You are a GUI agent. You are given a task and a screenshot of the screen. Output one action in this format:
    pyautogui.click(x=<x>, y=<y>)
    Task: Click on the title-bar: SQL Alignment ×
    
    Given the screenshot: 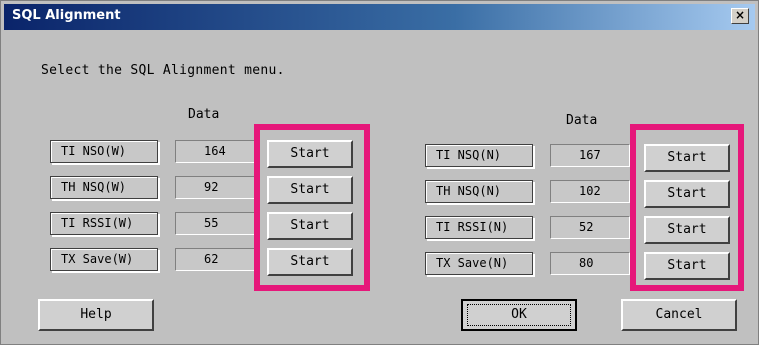 What is the action you would take?
    pyautogui.click(x=379, y=17)
    